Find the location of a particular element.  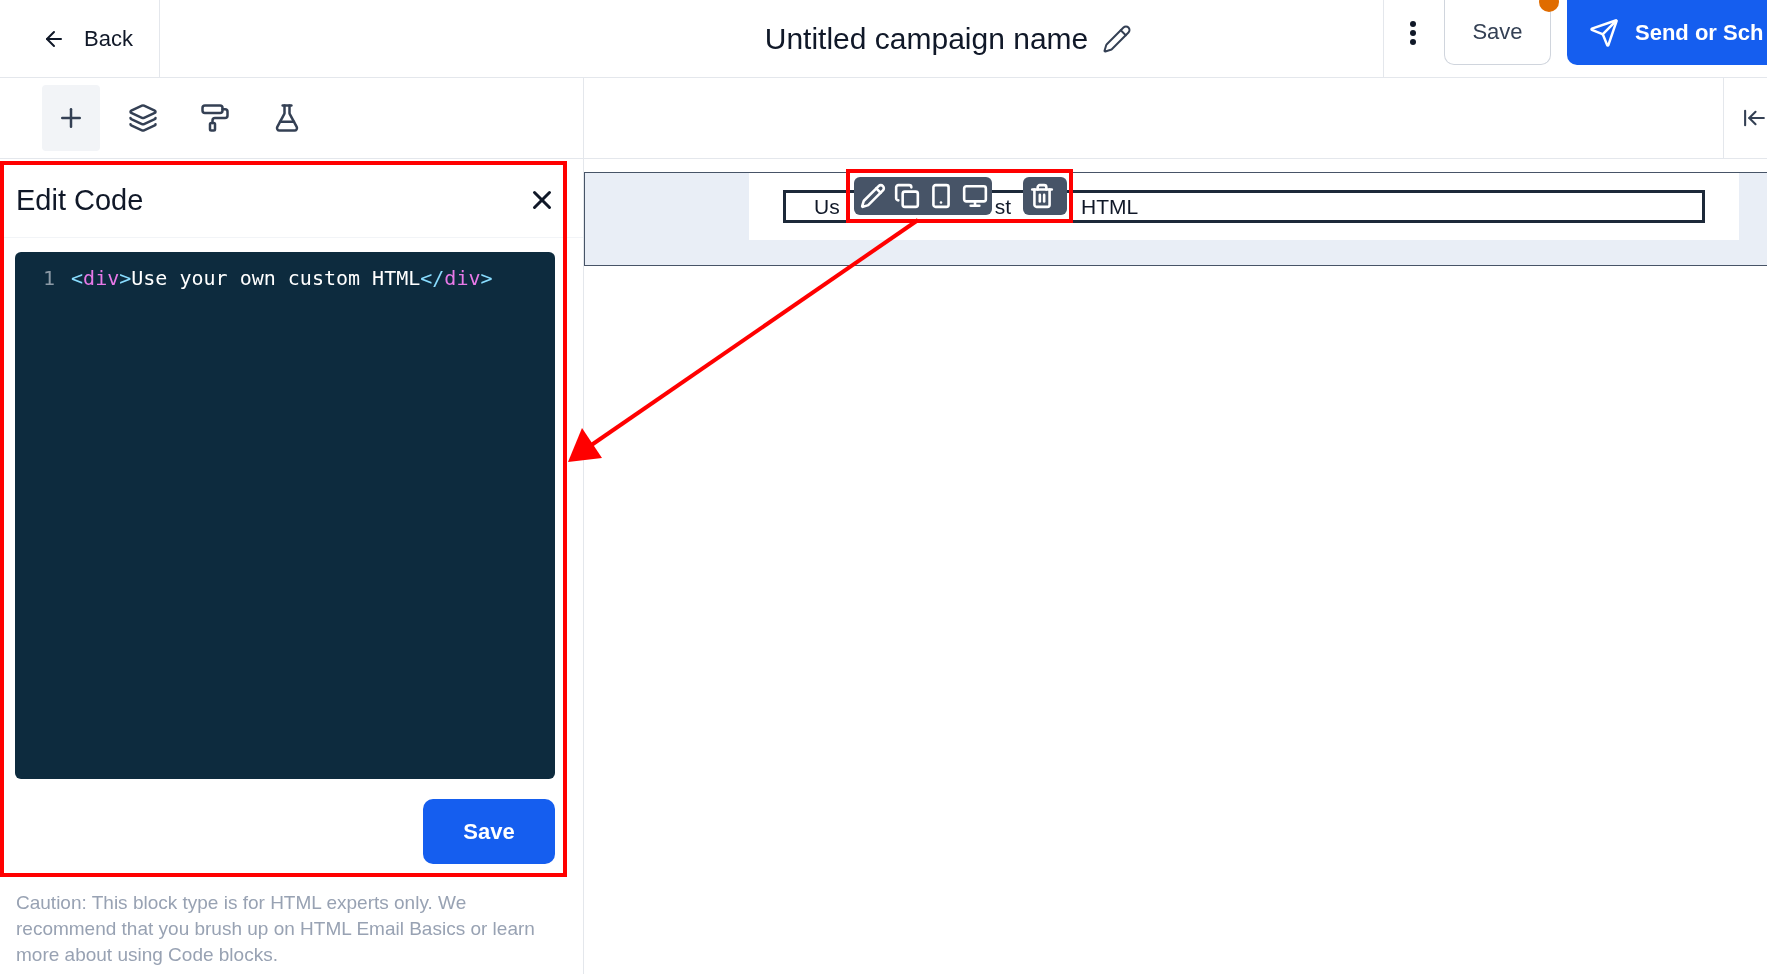

code-line: <div>Use your own custom HTML</div> is located at coordinates (282, 278).